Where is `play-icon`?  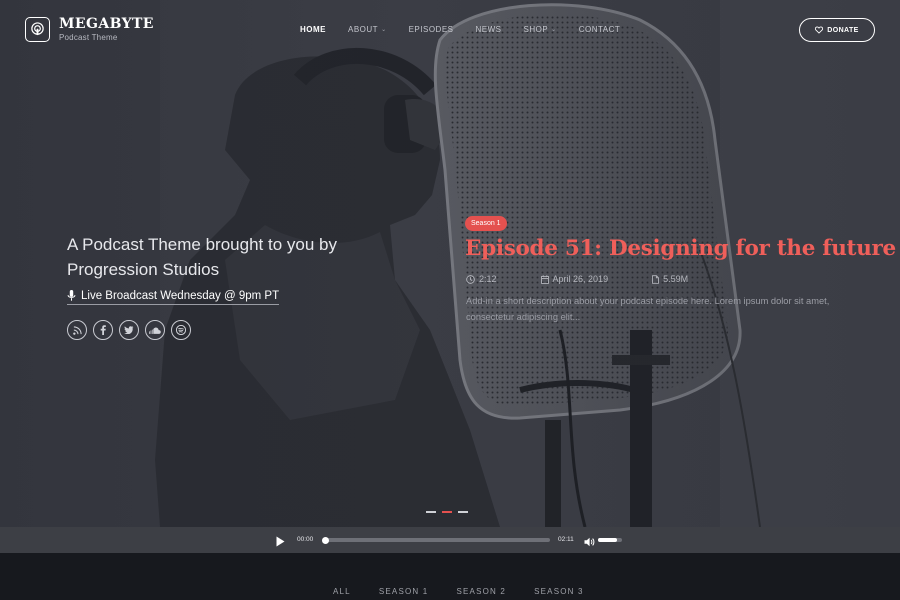
play-icon is located at coordinates (280, 541).